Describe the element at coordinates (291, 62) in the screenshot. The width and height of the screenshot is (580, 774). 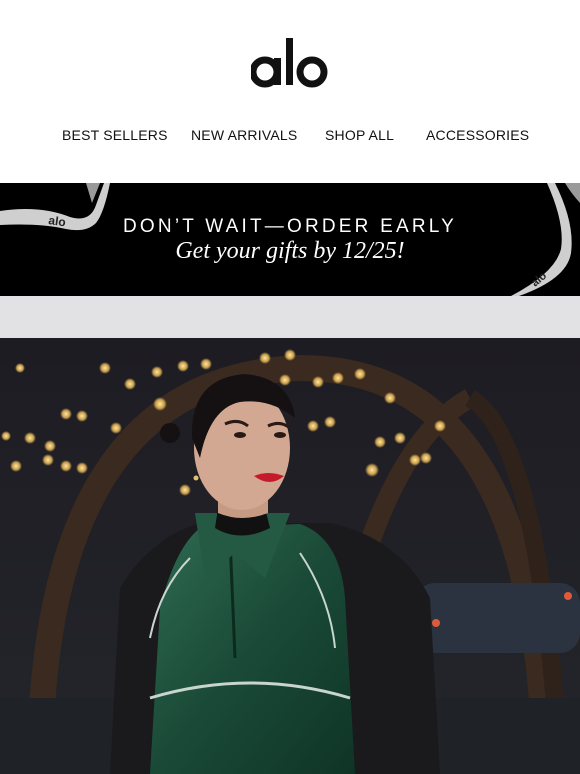
I see `alo-logo: alo` at that location.